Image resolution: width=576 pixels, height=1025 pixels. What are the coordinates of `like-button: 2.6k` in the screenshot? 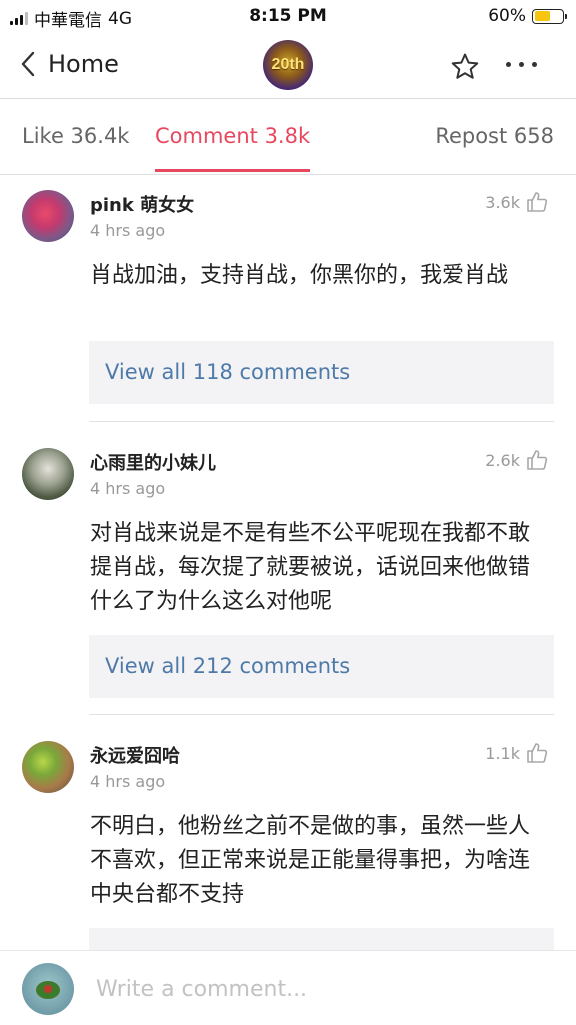 It's located at (516, 460).